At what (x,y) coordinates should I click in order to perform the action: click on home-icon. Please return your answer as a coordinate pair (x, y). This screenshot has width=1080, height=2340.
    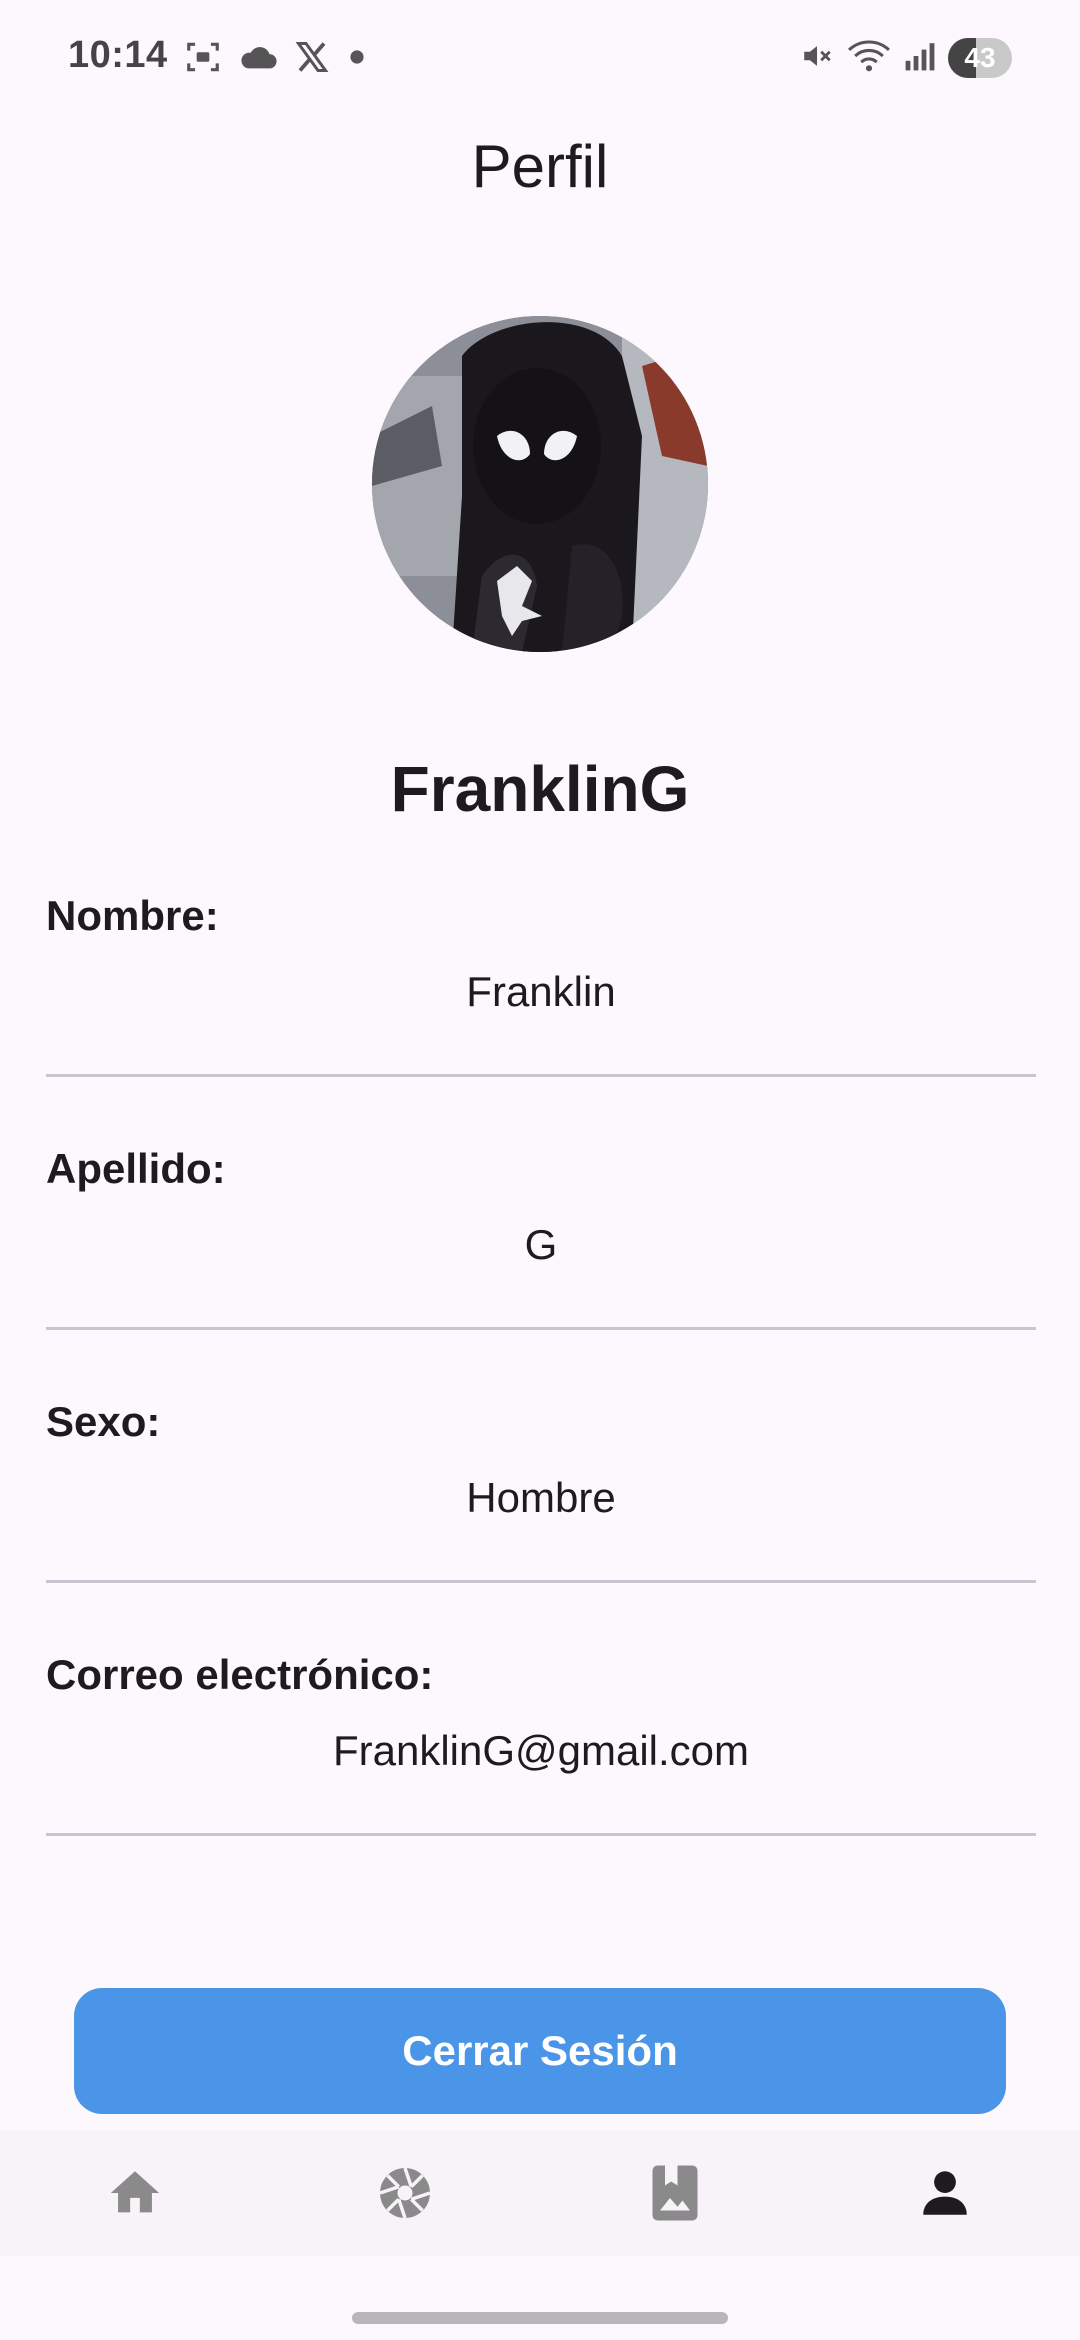
    Looking at the image, I should click on (135, 2193).